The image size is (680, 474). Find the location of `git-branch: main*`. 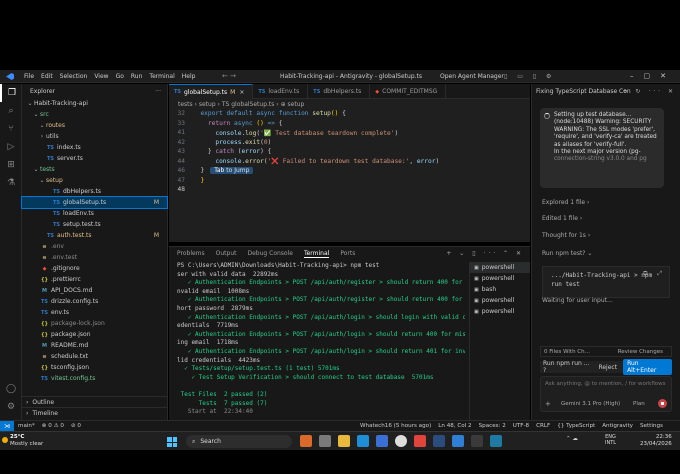

git-branch: main* is located at coordinates (26, 426).